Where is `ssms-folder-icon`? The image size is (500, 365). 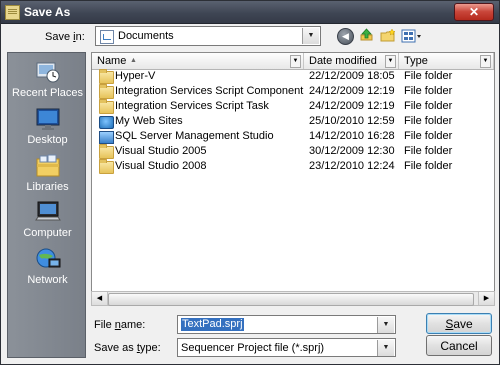
ssms-folder-icon is located at coordinates (106, 137).